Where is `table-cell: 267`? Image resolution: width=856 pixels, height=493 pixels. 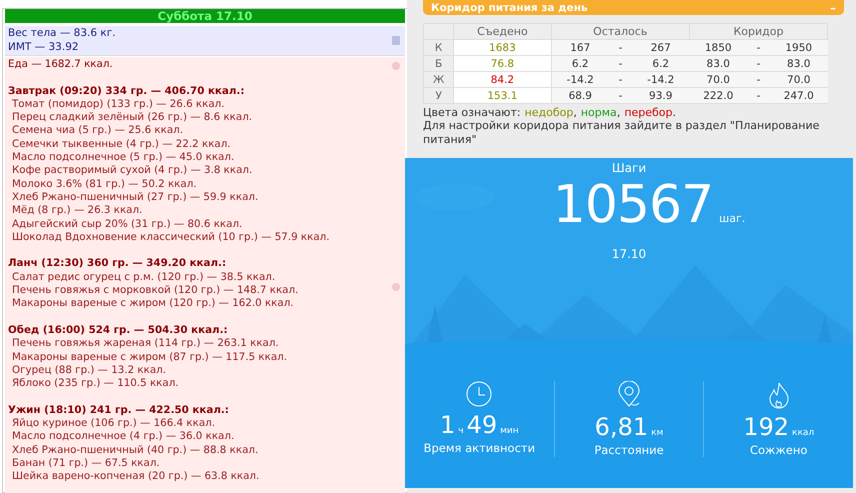
table-cell: 267 is located at coordinates (661, 48).